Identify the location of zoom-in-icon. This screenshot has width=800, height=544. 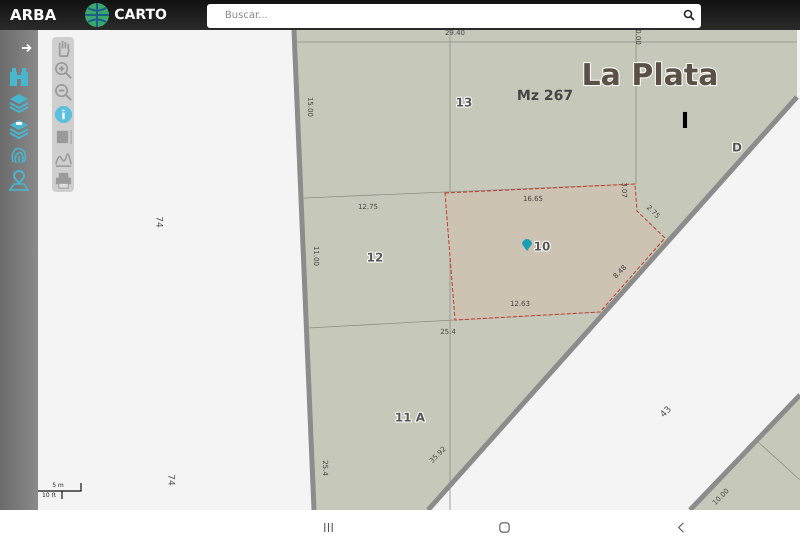
(63, 70).